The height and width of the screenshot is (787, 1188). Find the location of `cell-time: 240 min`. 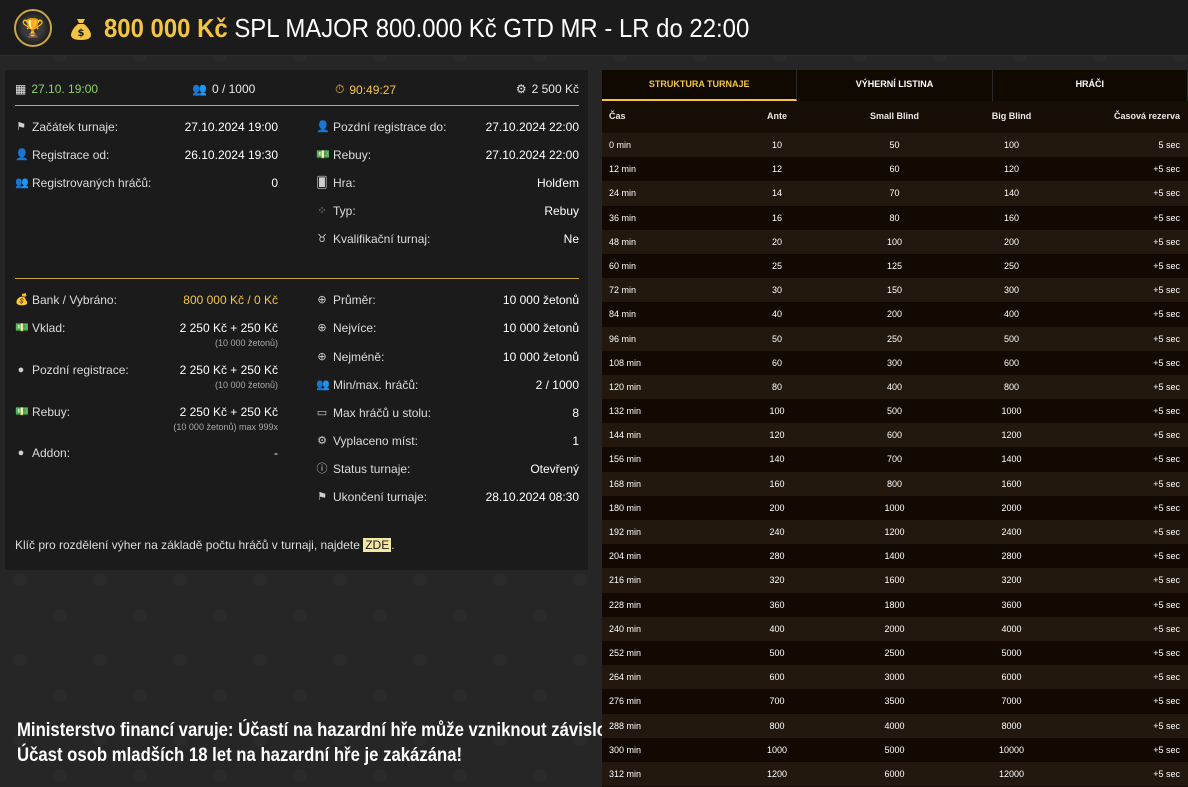

cell-time: 240 min is located at coordinates (625, 628).